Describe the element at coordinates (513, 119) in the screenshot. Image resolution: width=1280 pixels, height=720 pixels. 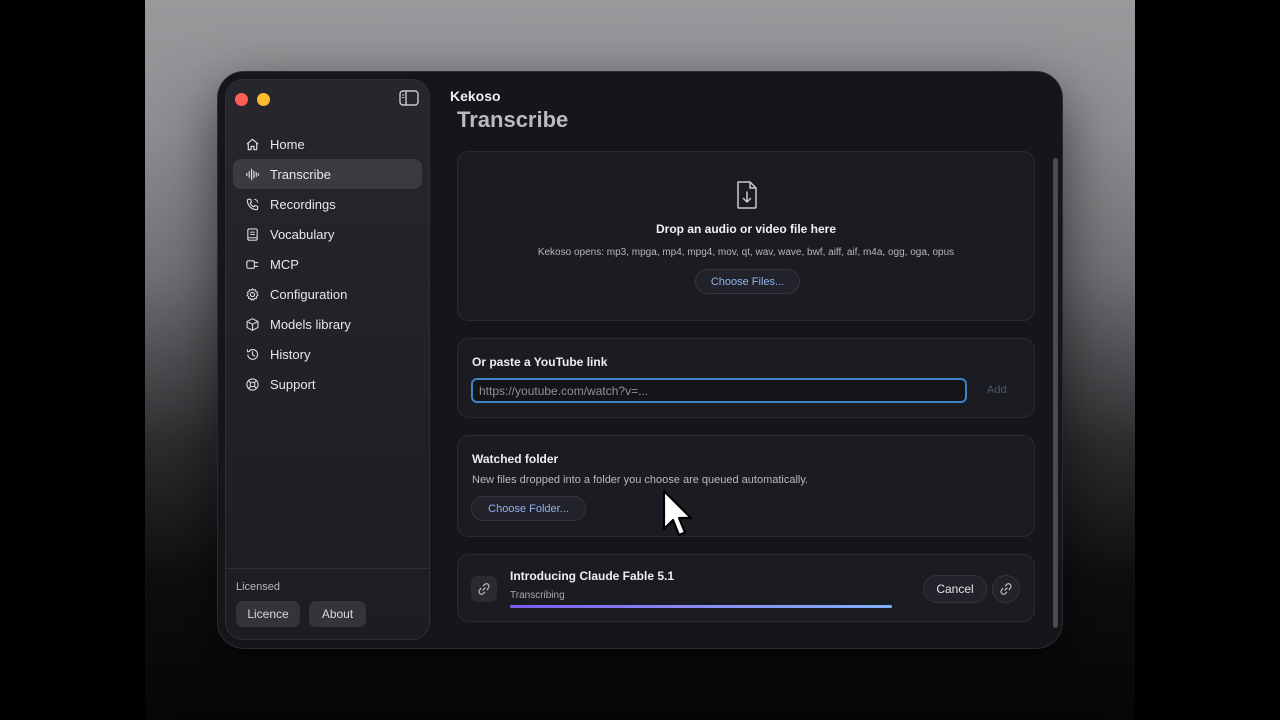
I see `page-title: Transcribe` at that location.